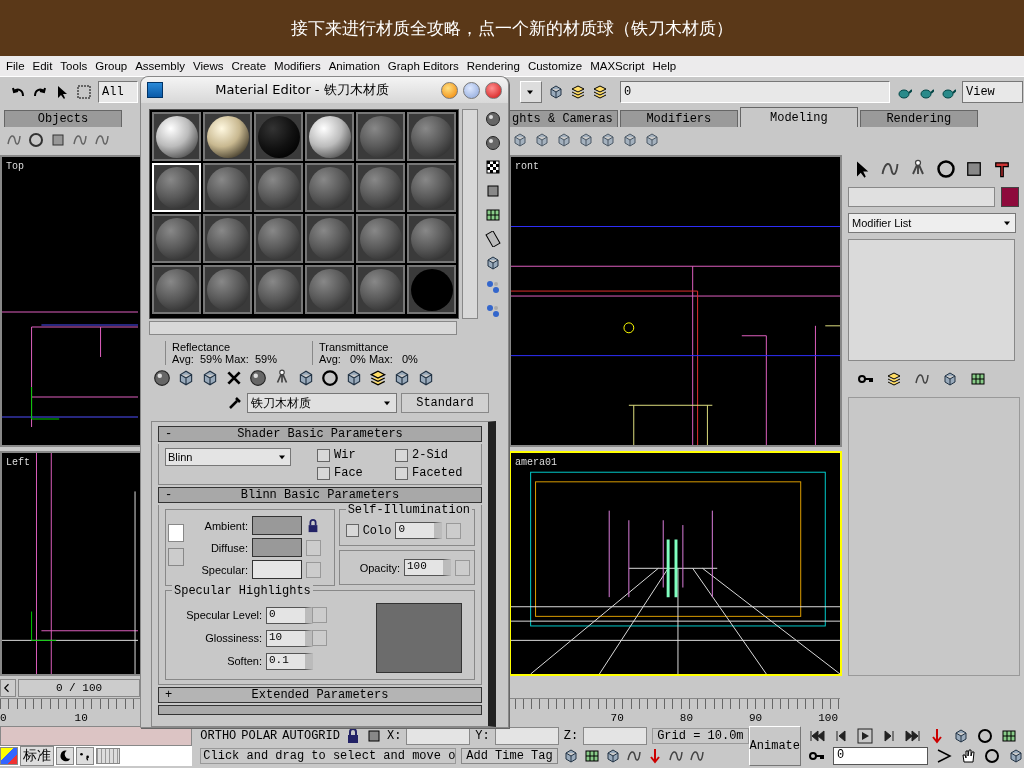  I want to click on dropdown-button, so click(531, 92).